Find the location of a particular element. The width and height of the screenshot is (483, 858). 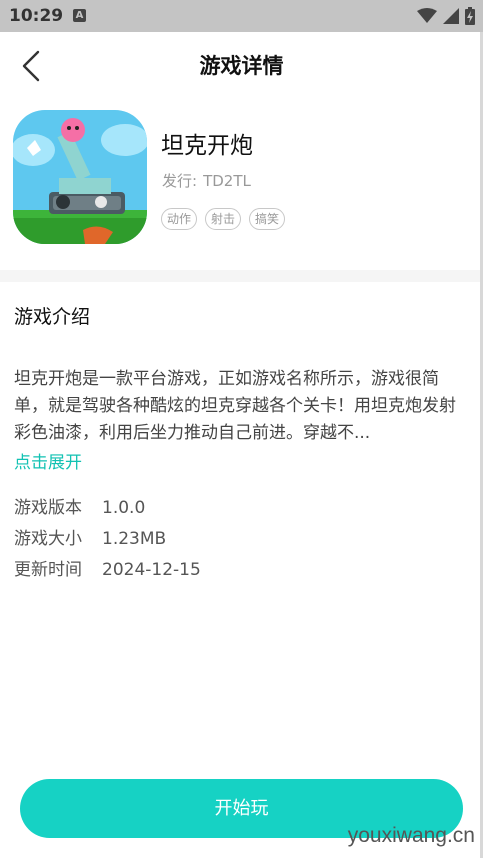

publisher: 发行: TD2TL is located at coordinates (206, 180).